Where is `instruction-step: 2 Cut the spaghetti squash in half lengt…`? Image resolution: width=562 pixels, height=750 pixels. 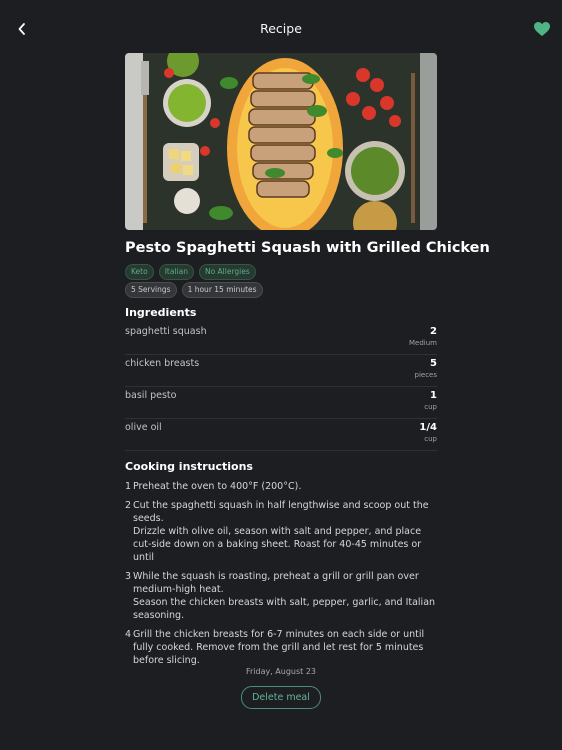 instruction-step: 2 Cut the spaghetti squash in half lengt… is located at coordinates (281, 531).